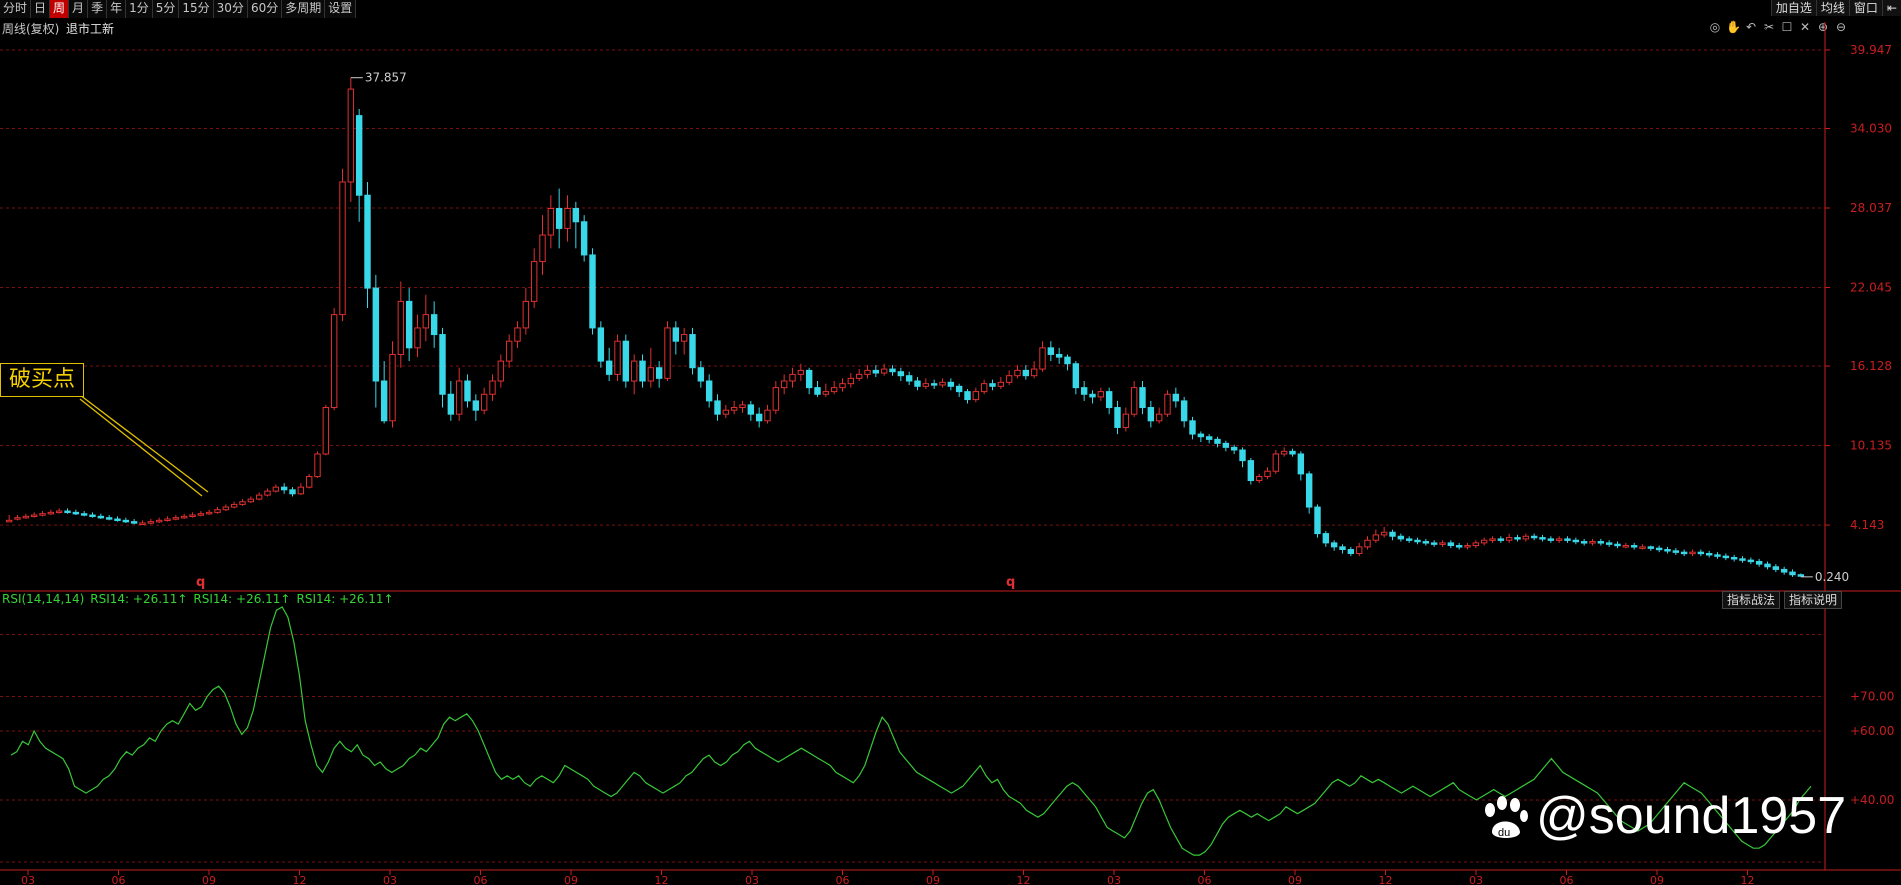  Describe the element at coordinates (1871, 446) in the screenshot. I see `main-y-tick-label: 10.135` at that location.